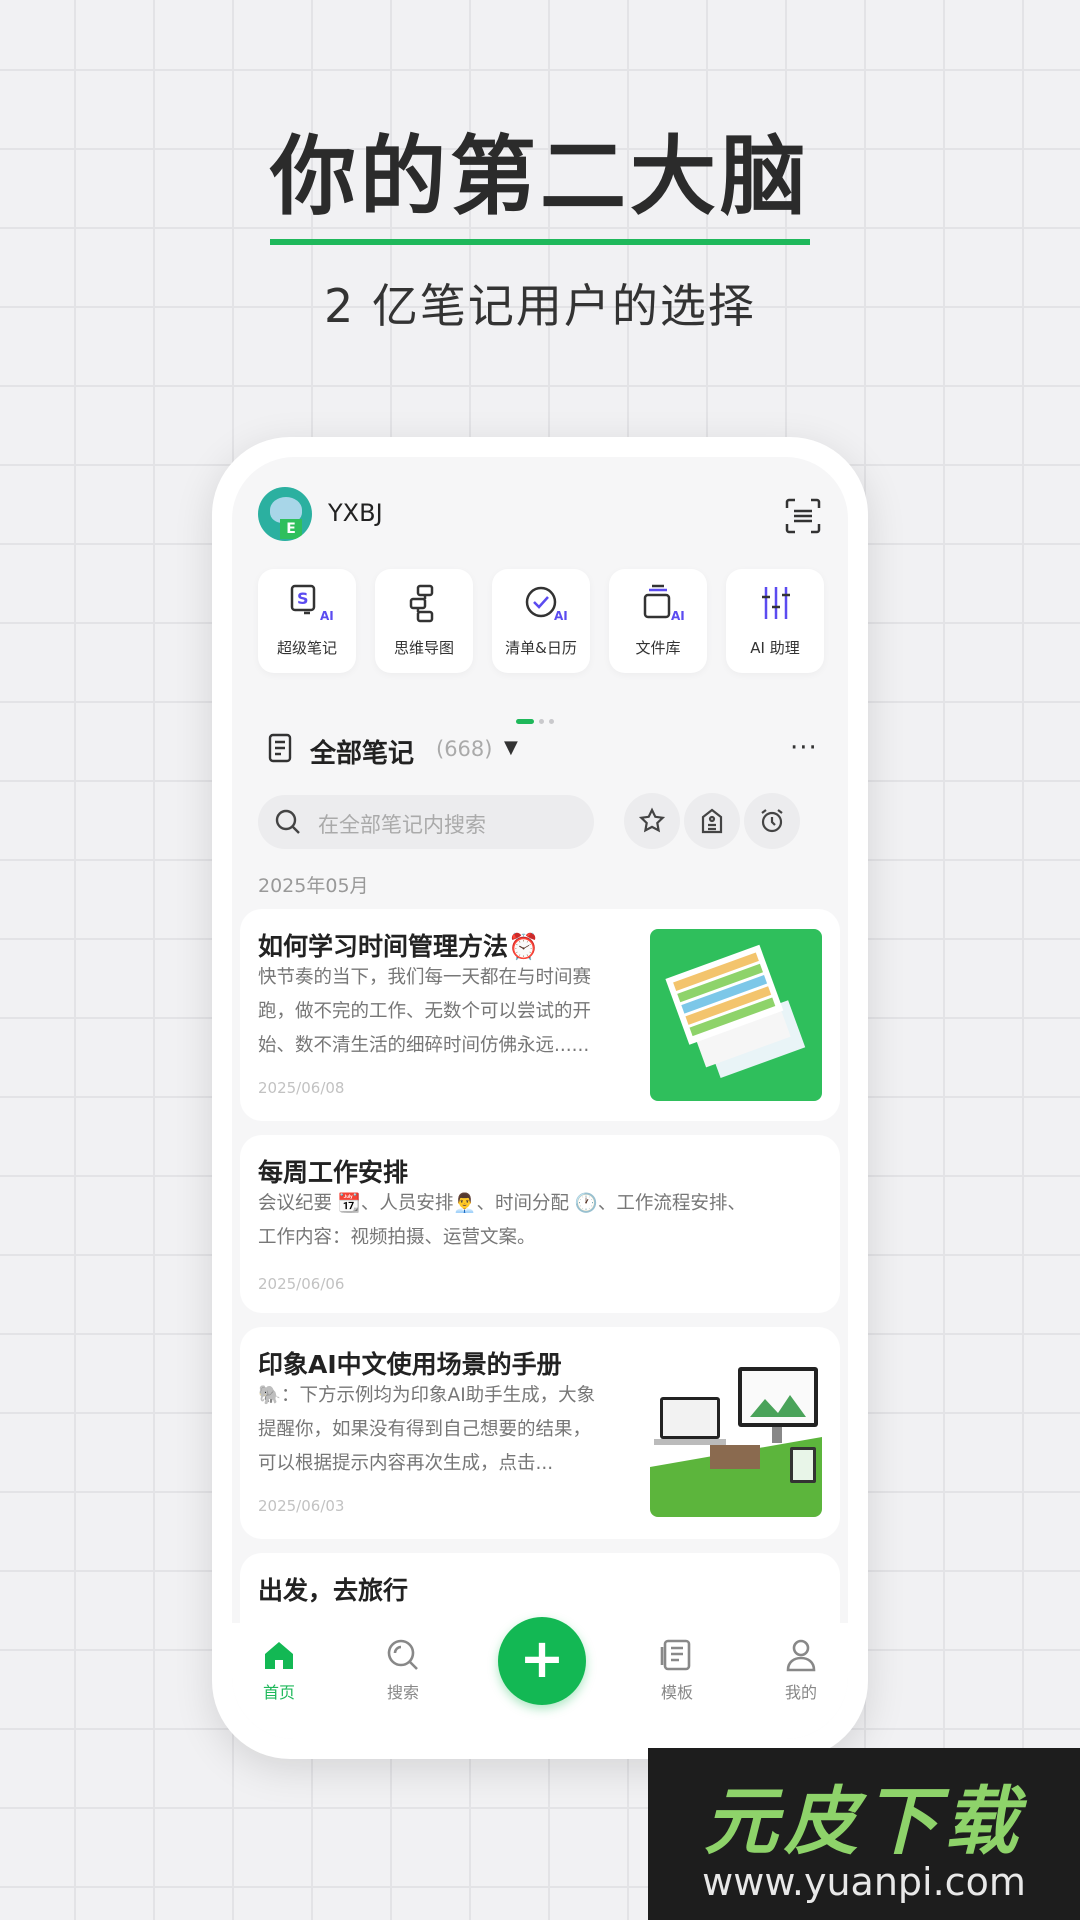 The width and height of the screenshot is (1080, 1920). I want to click on excerpt-line: 跑，做不完的工作、无数个可以尝试的开, so click(425, 1011).